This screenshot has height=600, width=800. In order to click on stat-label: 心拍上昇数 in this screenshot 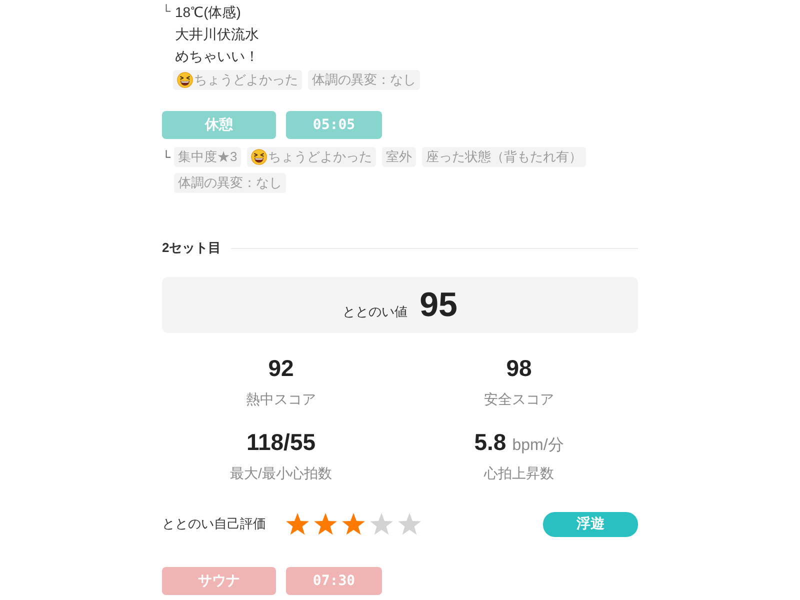, I will do `click(519, 473)`.